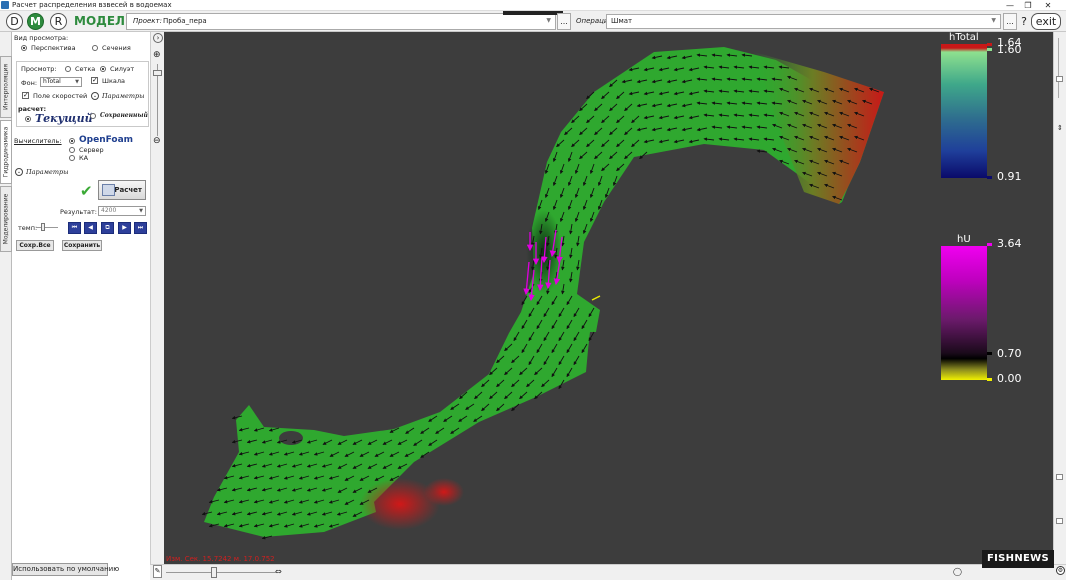 Image resolution: width=1066 pixels, height=580 pixels. What do you see at coordinates (72, 150) in the screenshot?
I see `server-radio` at bounding box center [72, 150].